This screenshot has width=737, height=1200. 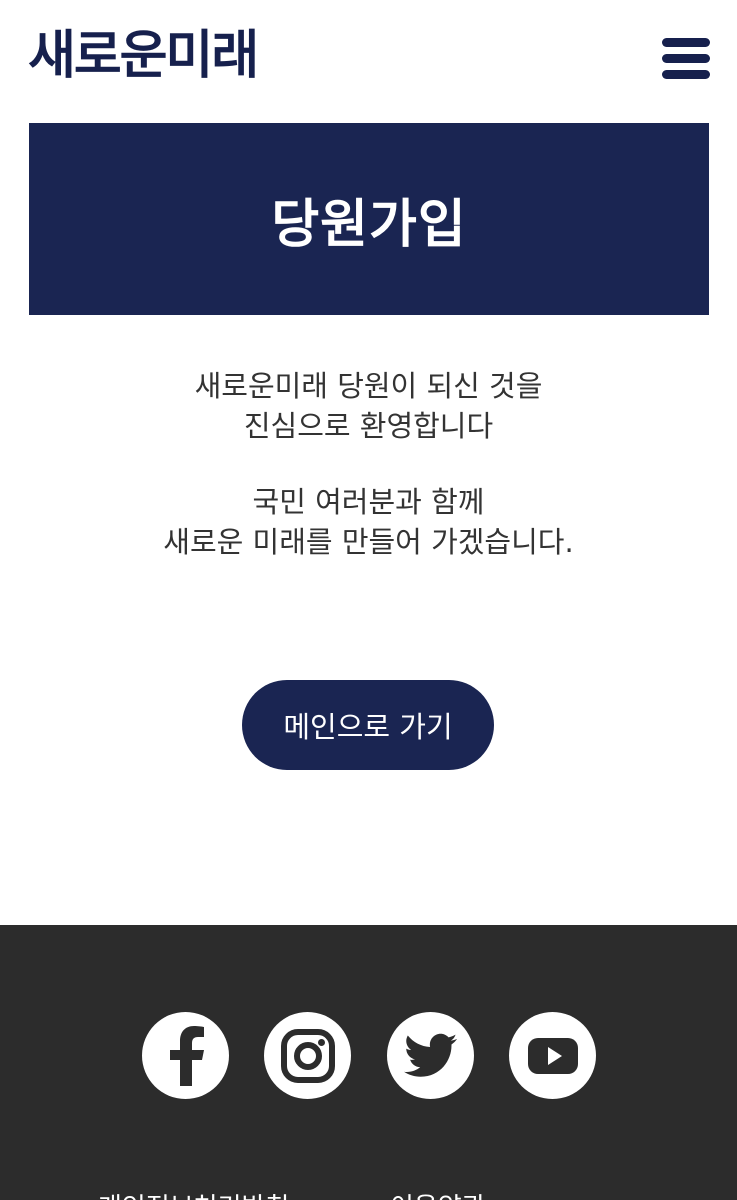 I want to click on twitter-icon, so click(x=430, y=1055).